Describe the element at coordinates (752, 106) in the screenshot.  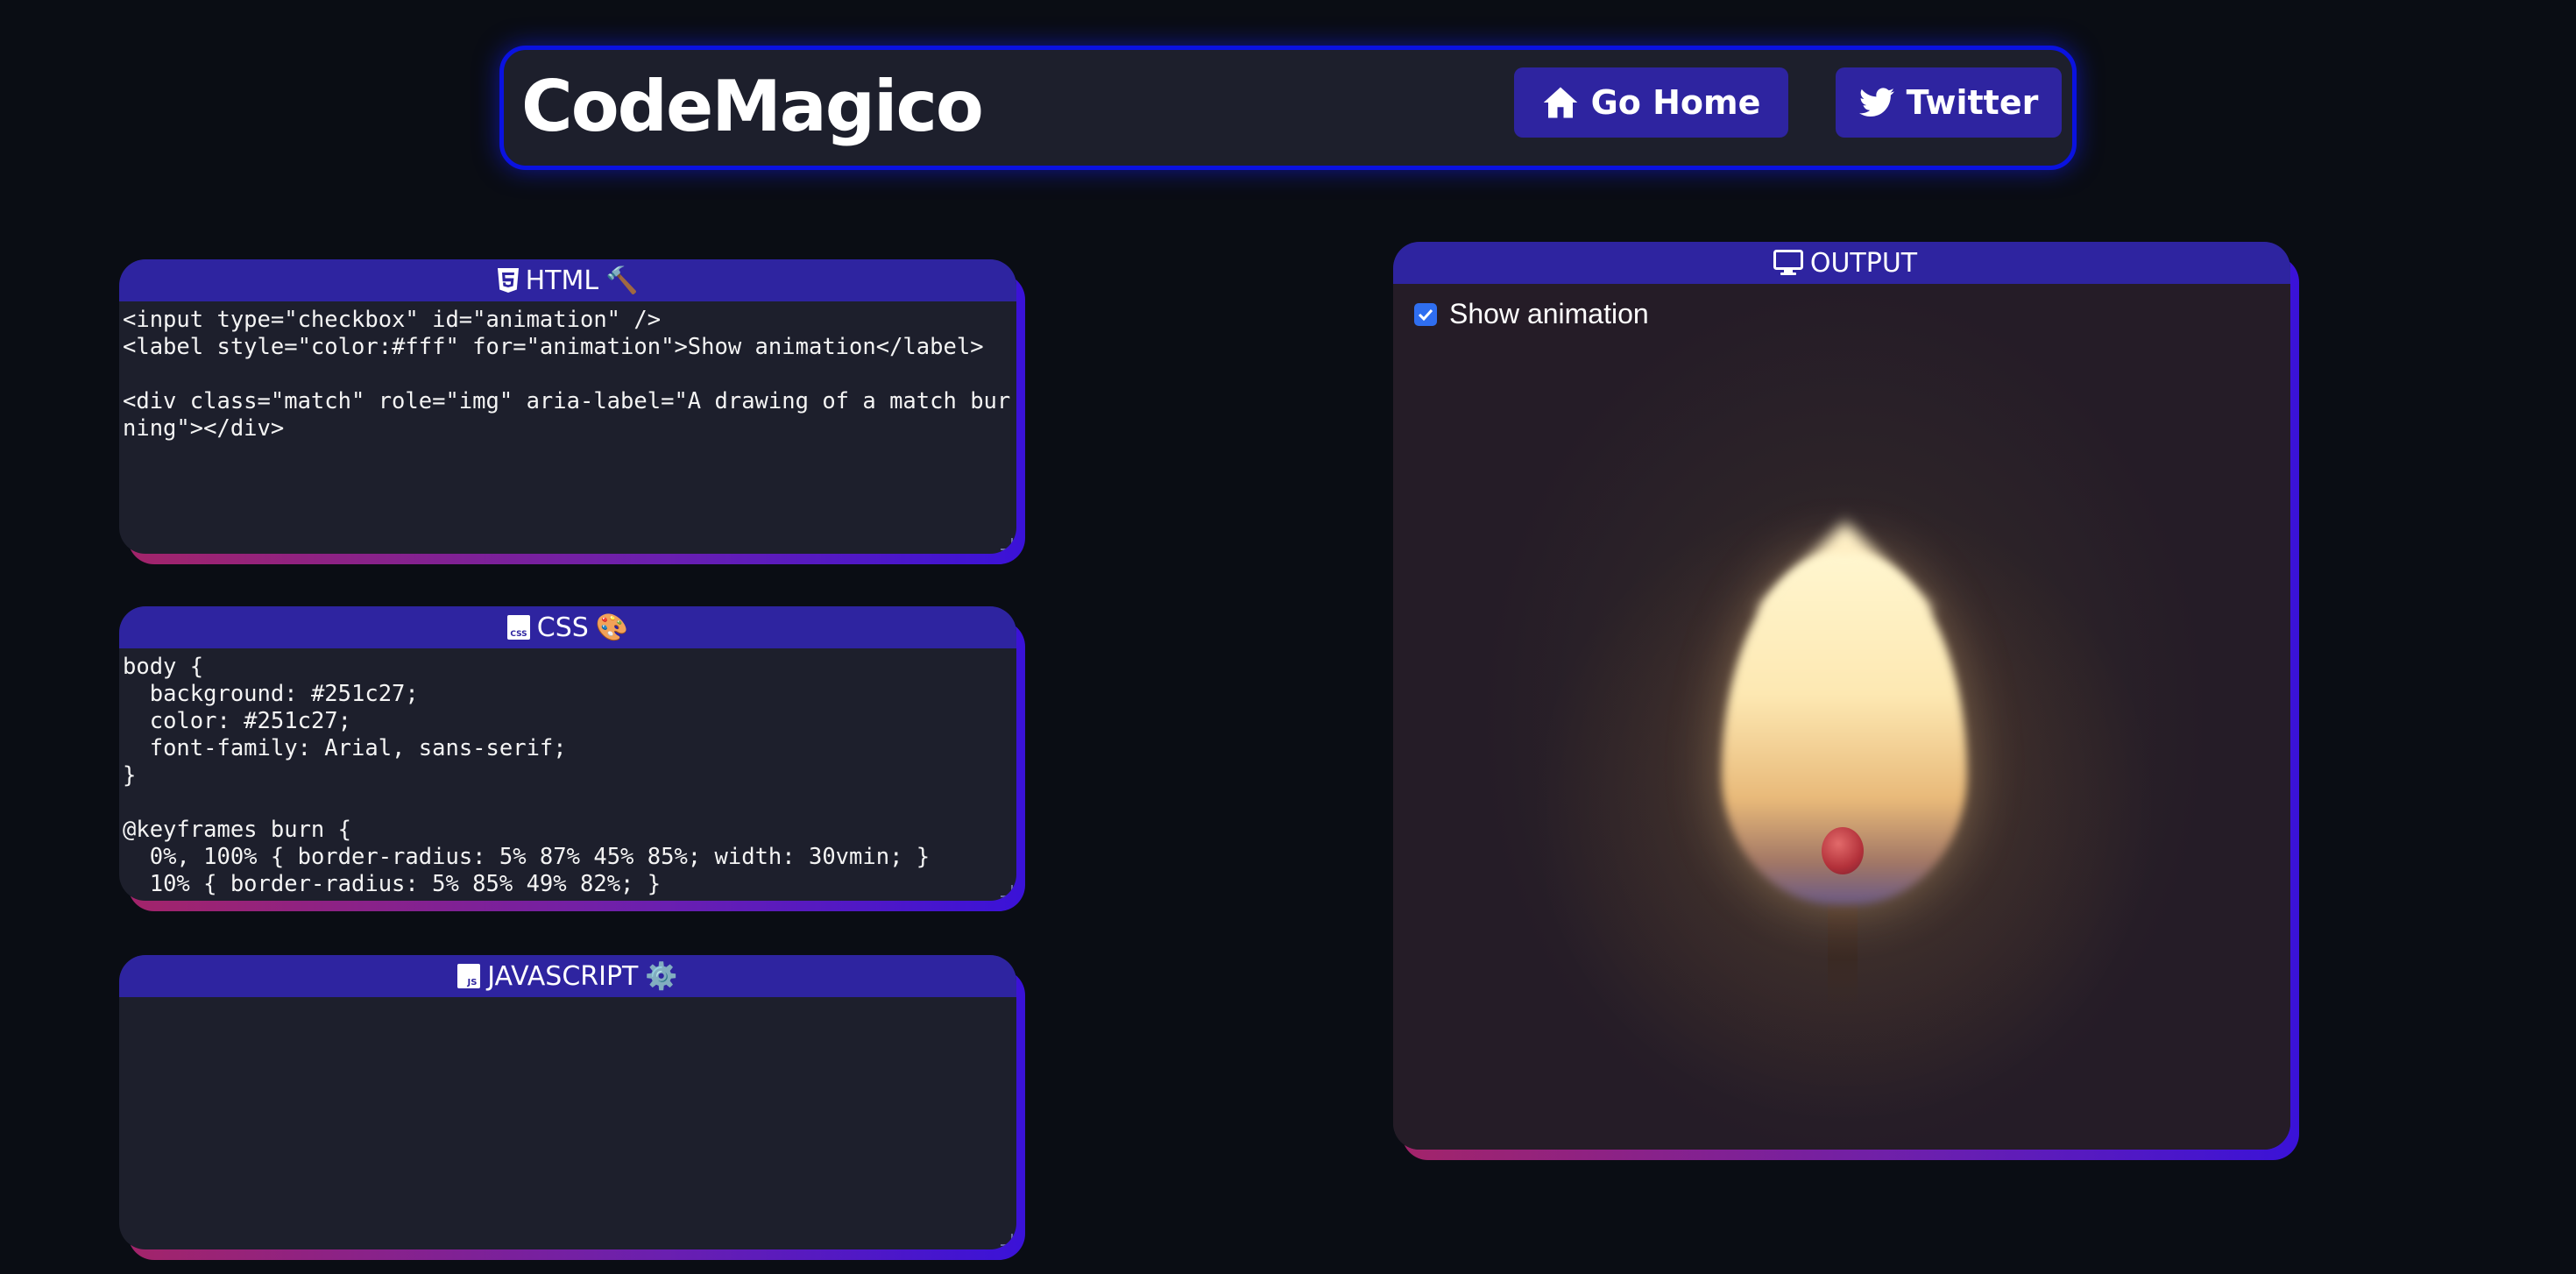
I see `brand-logo: CodeMagico` at that location.